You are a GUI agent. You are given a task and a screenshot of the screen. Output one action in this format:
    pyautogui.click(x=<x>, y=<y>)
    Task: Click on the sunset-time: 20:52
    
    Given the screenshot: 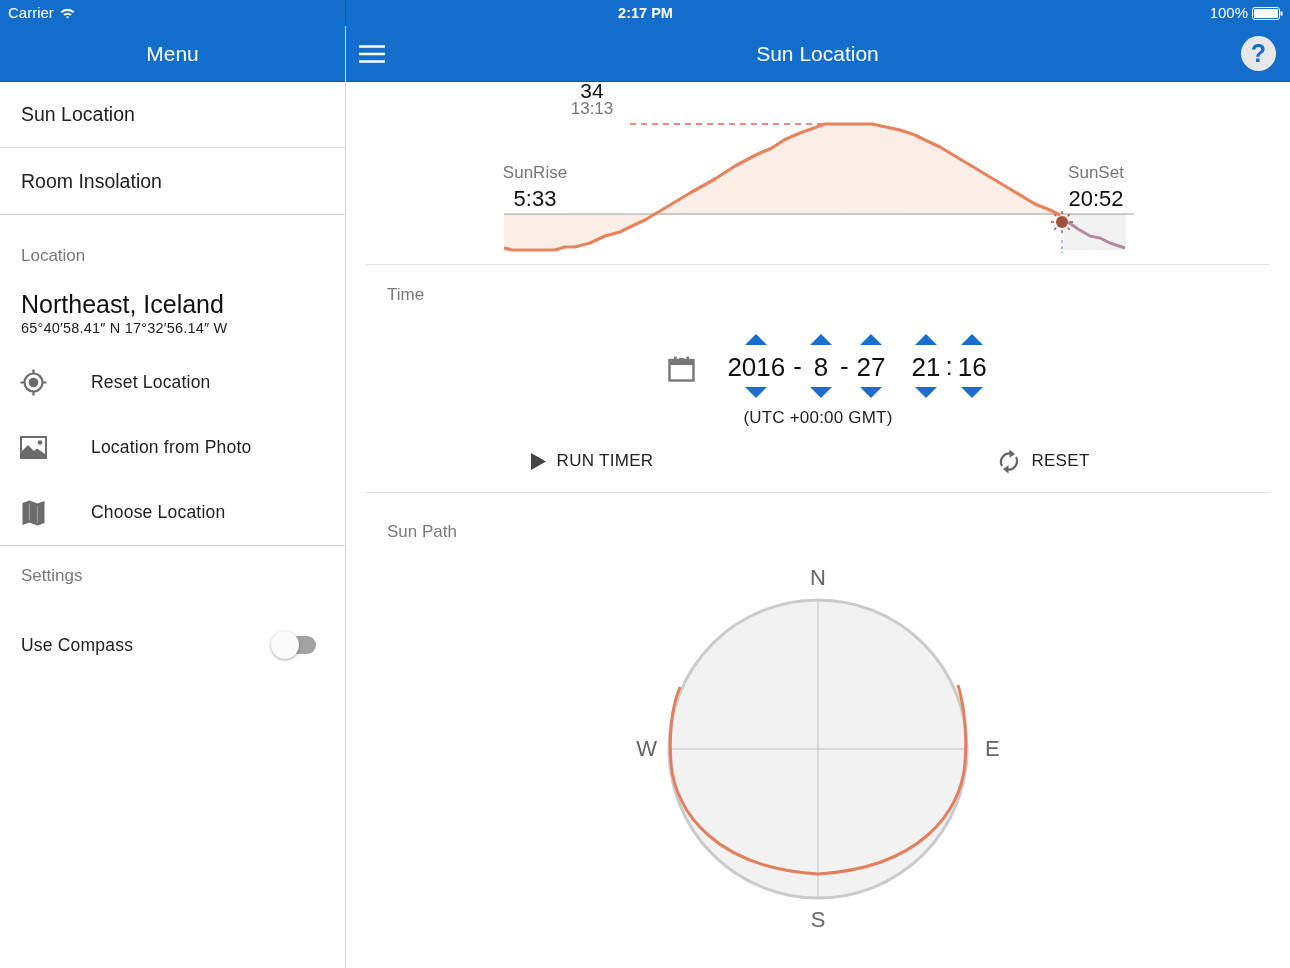 What is the action you would take?
    pyautogui.click(x=1096, y=199)
    